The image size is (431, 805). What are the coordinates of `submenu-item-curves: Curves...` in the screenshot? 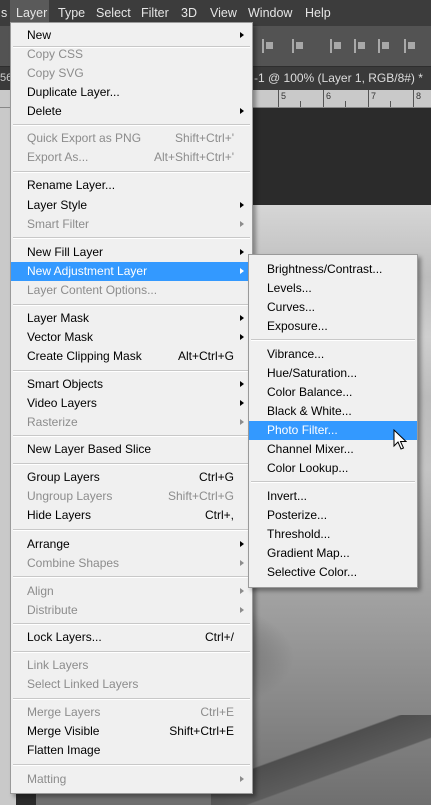 It's located at (333, 307).